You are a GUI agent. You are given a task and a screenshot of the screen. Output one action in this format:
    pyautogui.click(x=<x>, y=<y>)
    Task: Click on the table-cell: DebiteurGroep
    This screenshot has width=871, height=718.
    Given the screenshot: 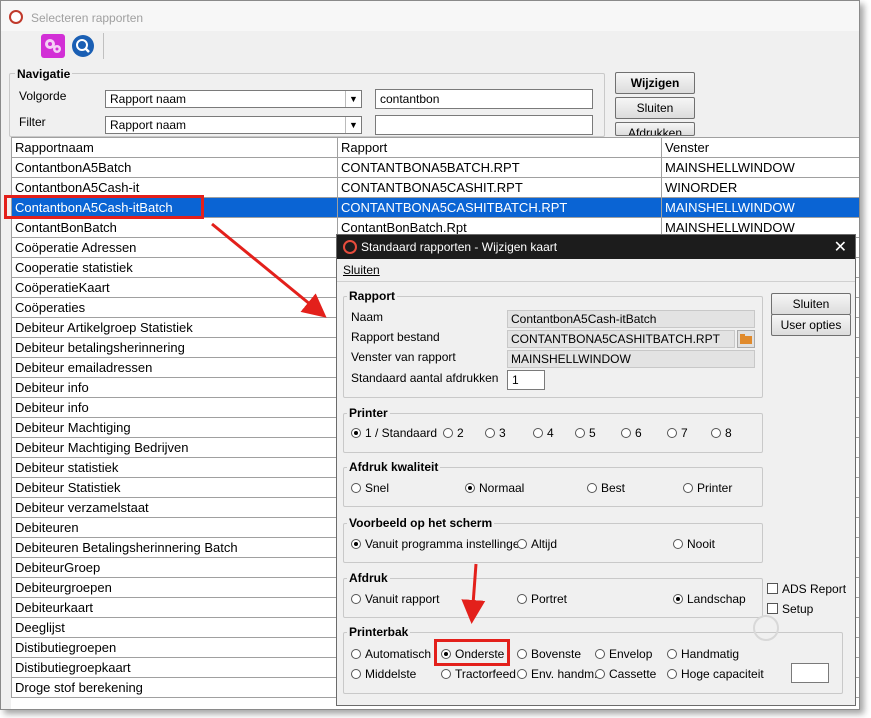 What is the action you would take?
    pyautogui.click(x=174, y=567)
    